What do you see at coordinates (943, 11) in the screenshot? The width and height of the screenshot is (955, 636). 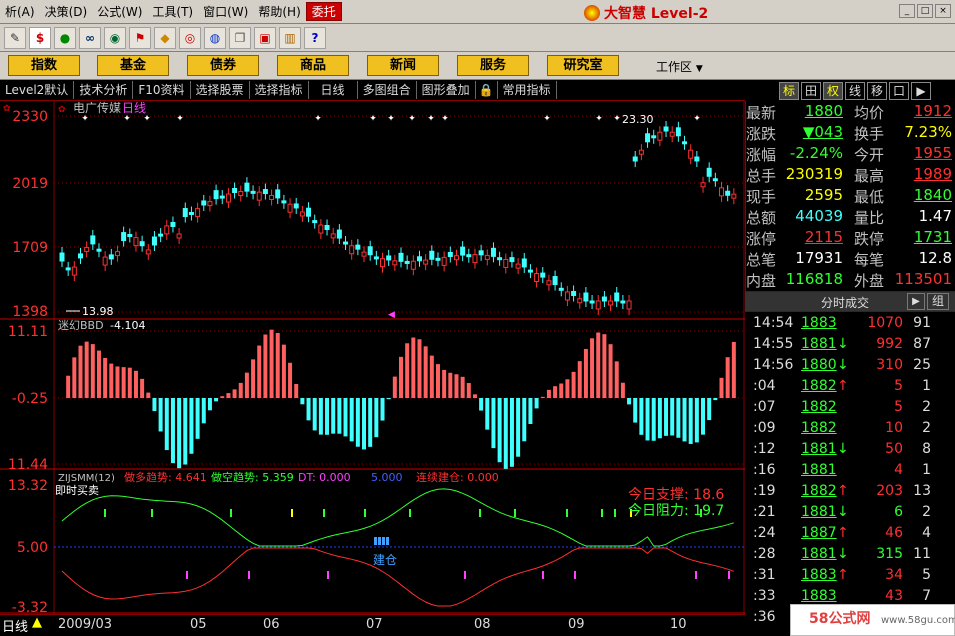 I see `close-button: ×` at bounding box center [943, 11].